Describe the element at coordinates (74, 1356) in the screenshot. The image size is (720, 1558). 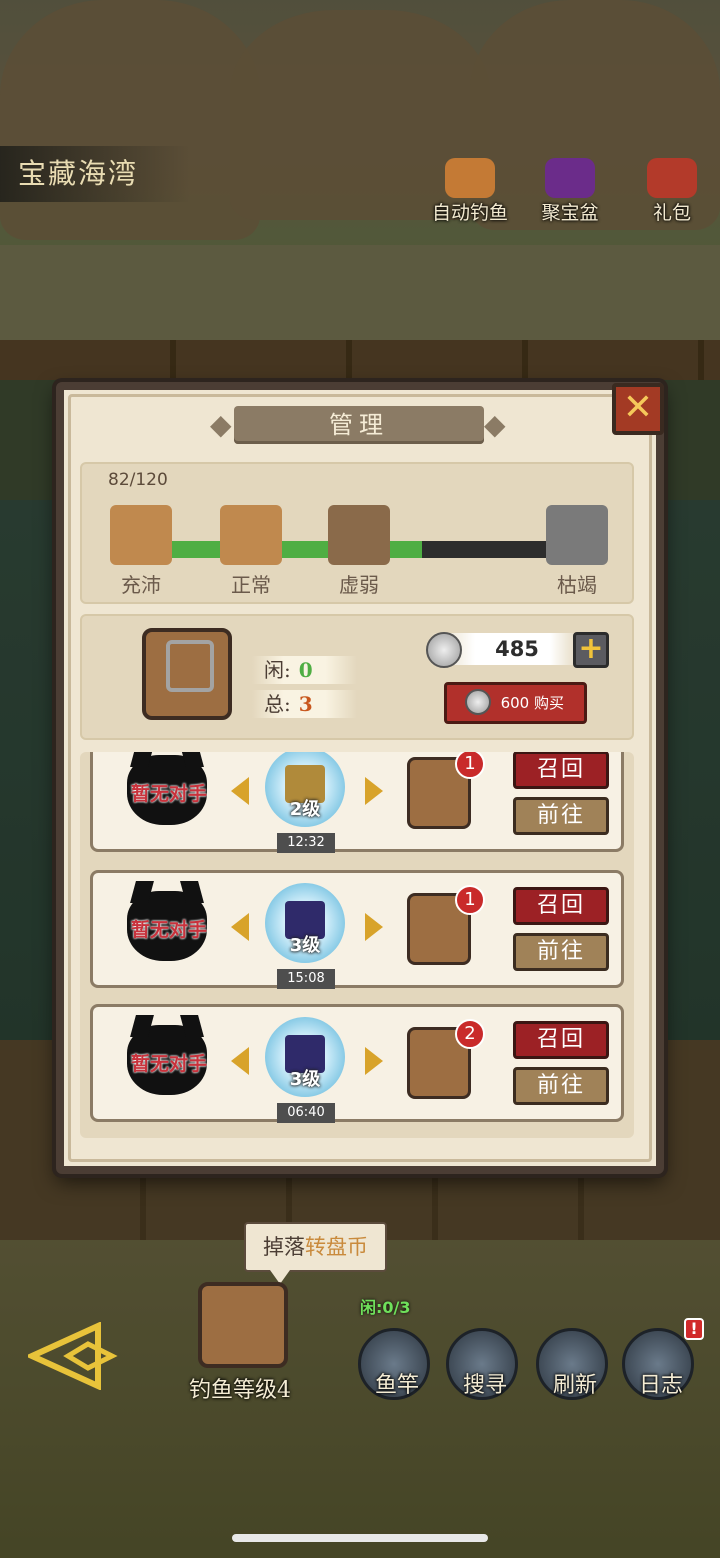
I see `back-arrow-icon` at that location.